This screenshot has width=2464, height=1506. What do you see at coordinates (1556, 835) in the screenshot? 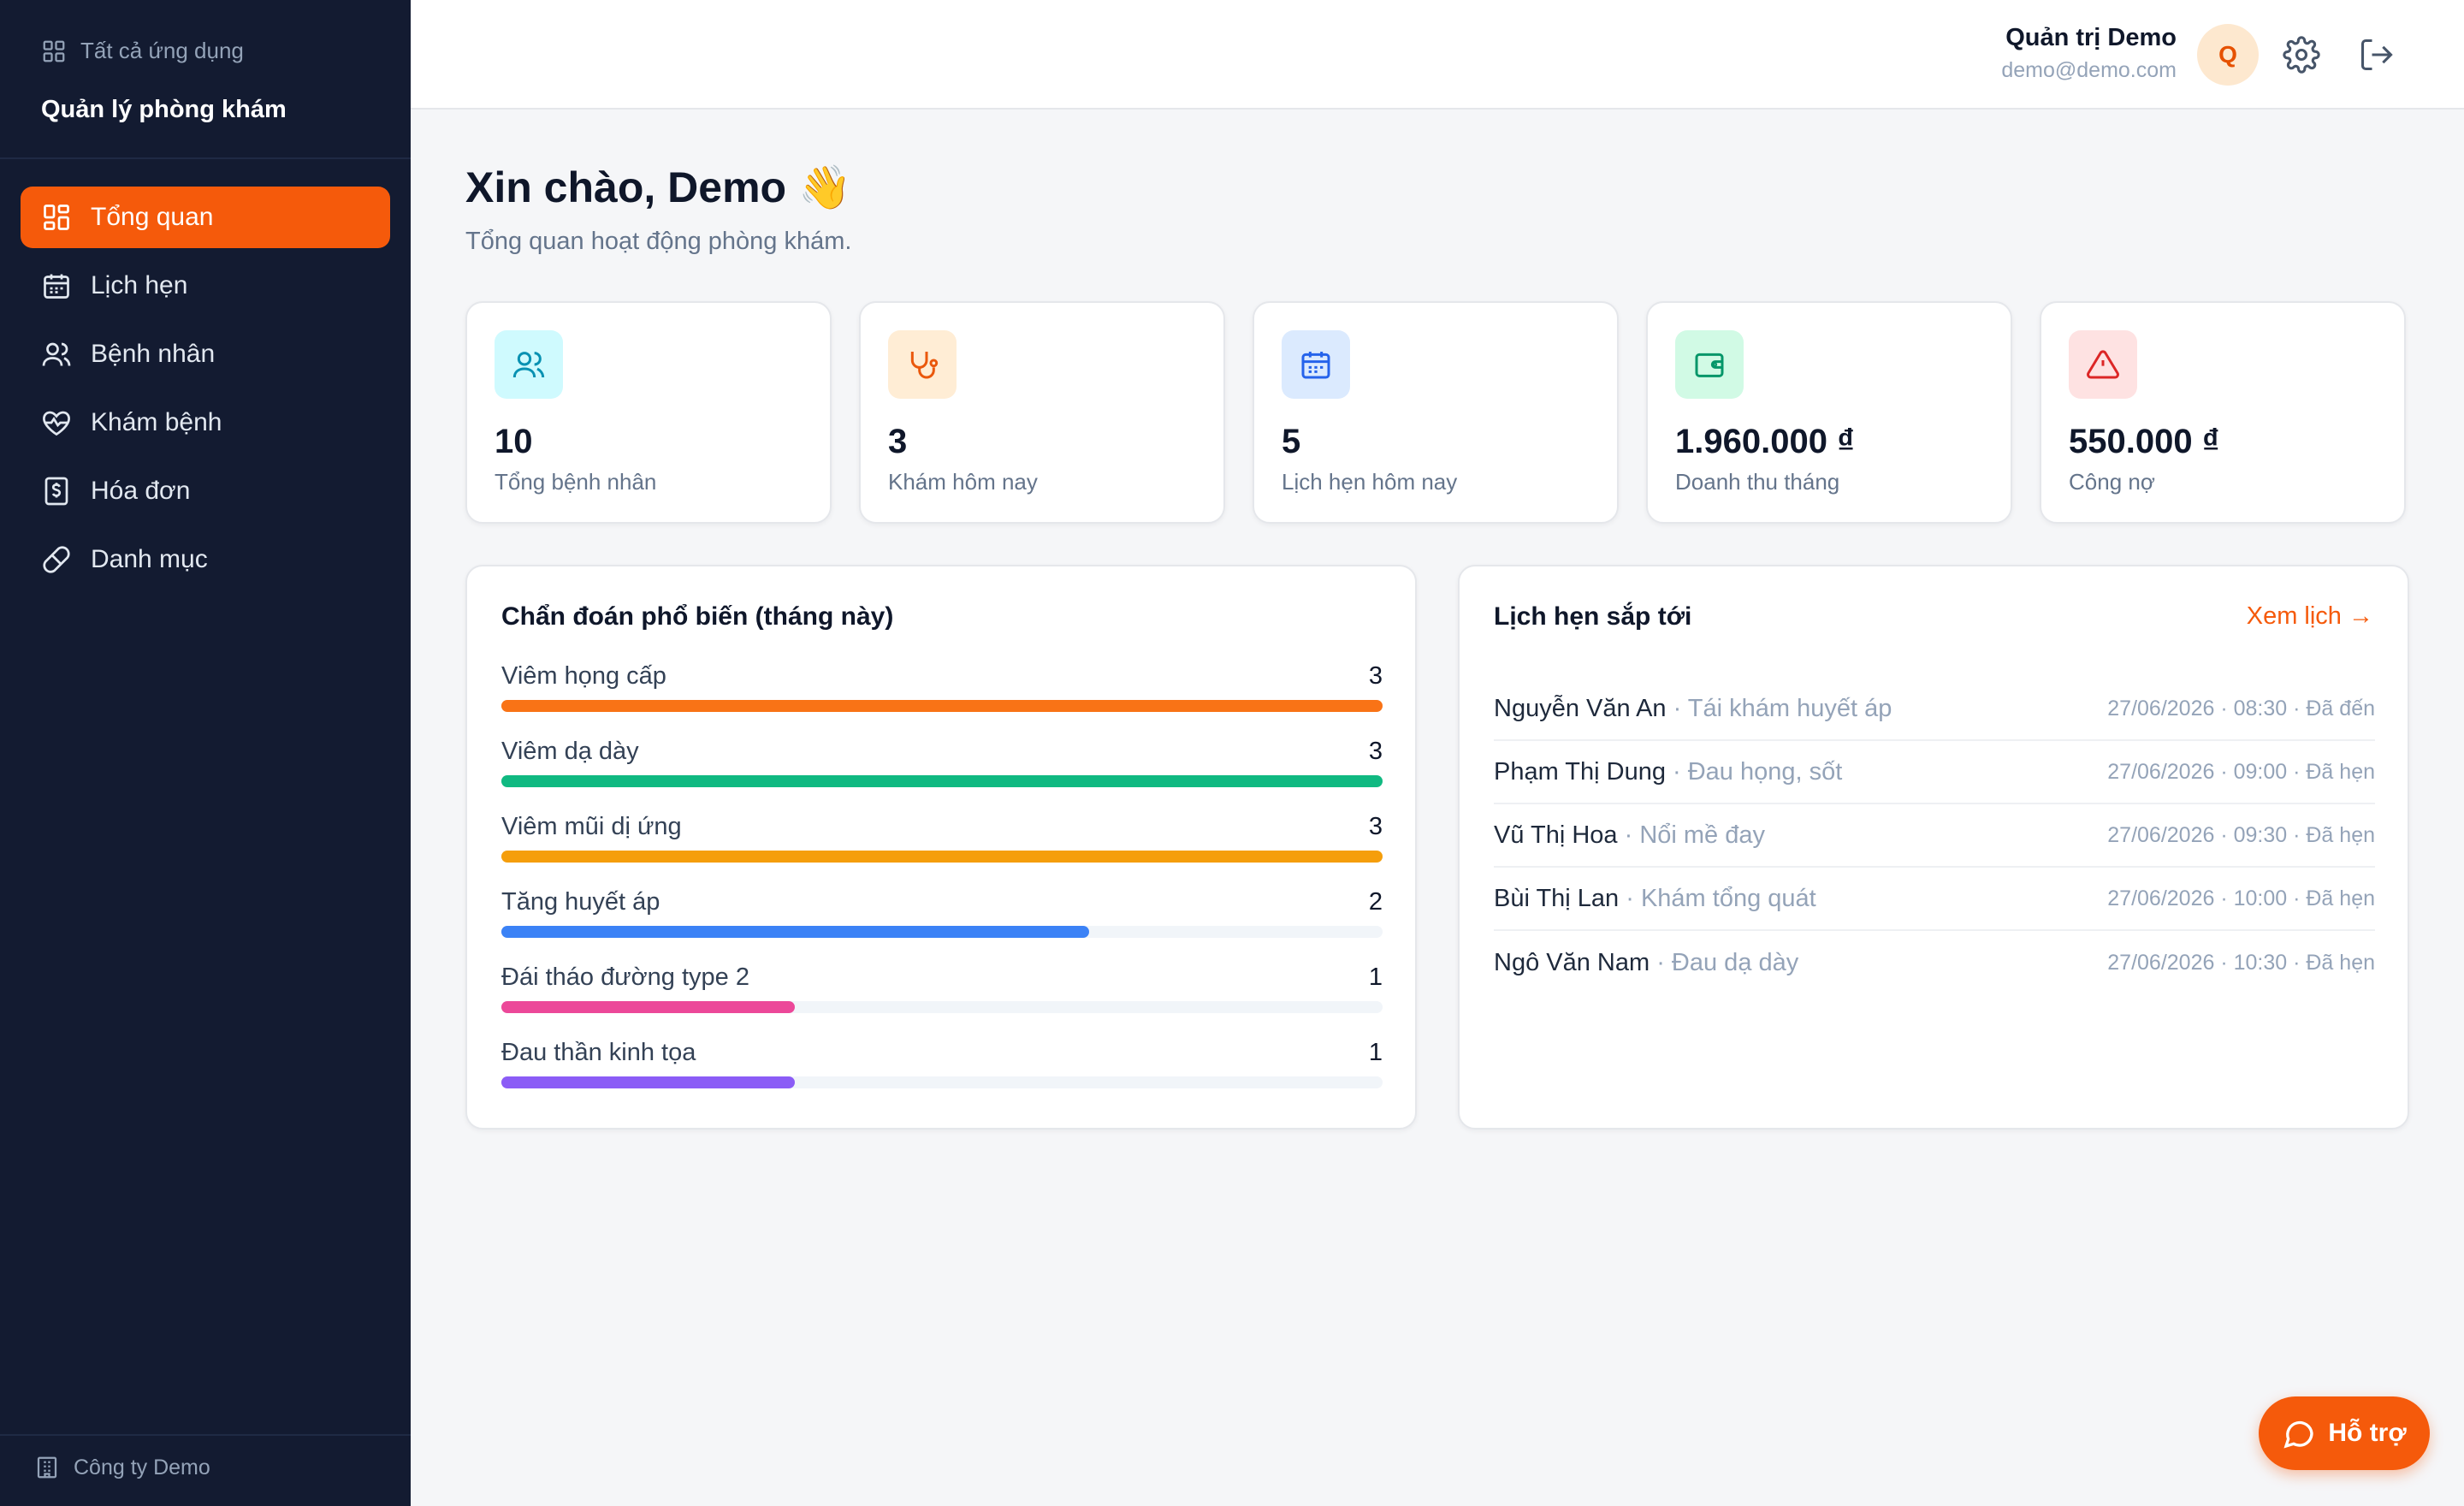
I see `appointment-patient: Vũ Thị Hoa` at bounding box center [1556, 835].